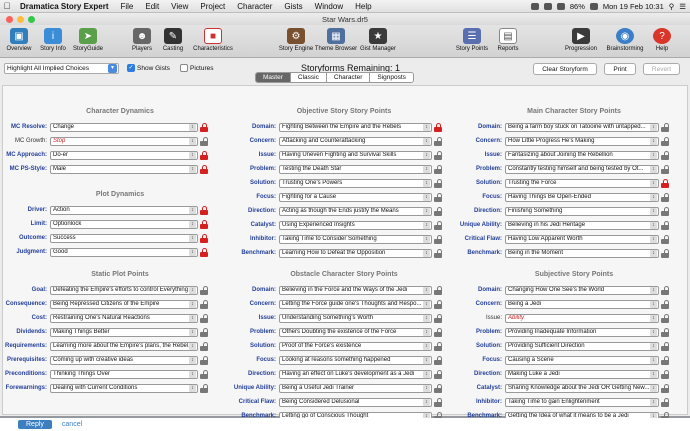  What do you see at coordinates (126, 6) in the screenshot?
I see `menu-file: File` at bounding box center [126, 6].